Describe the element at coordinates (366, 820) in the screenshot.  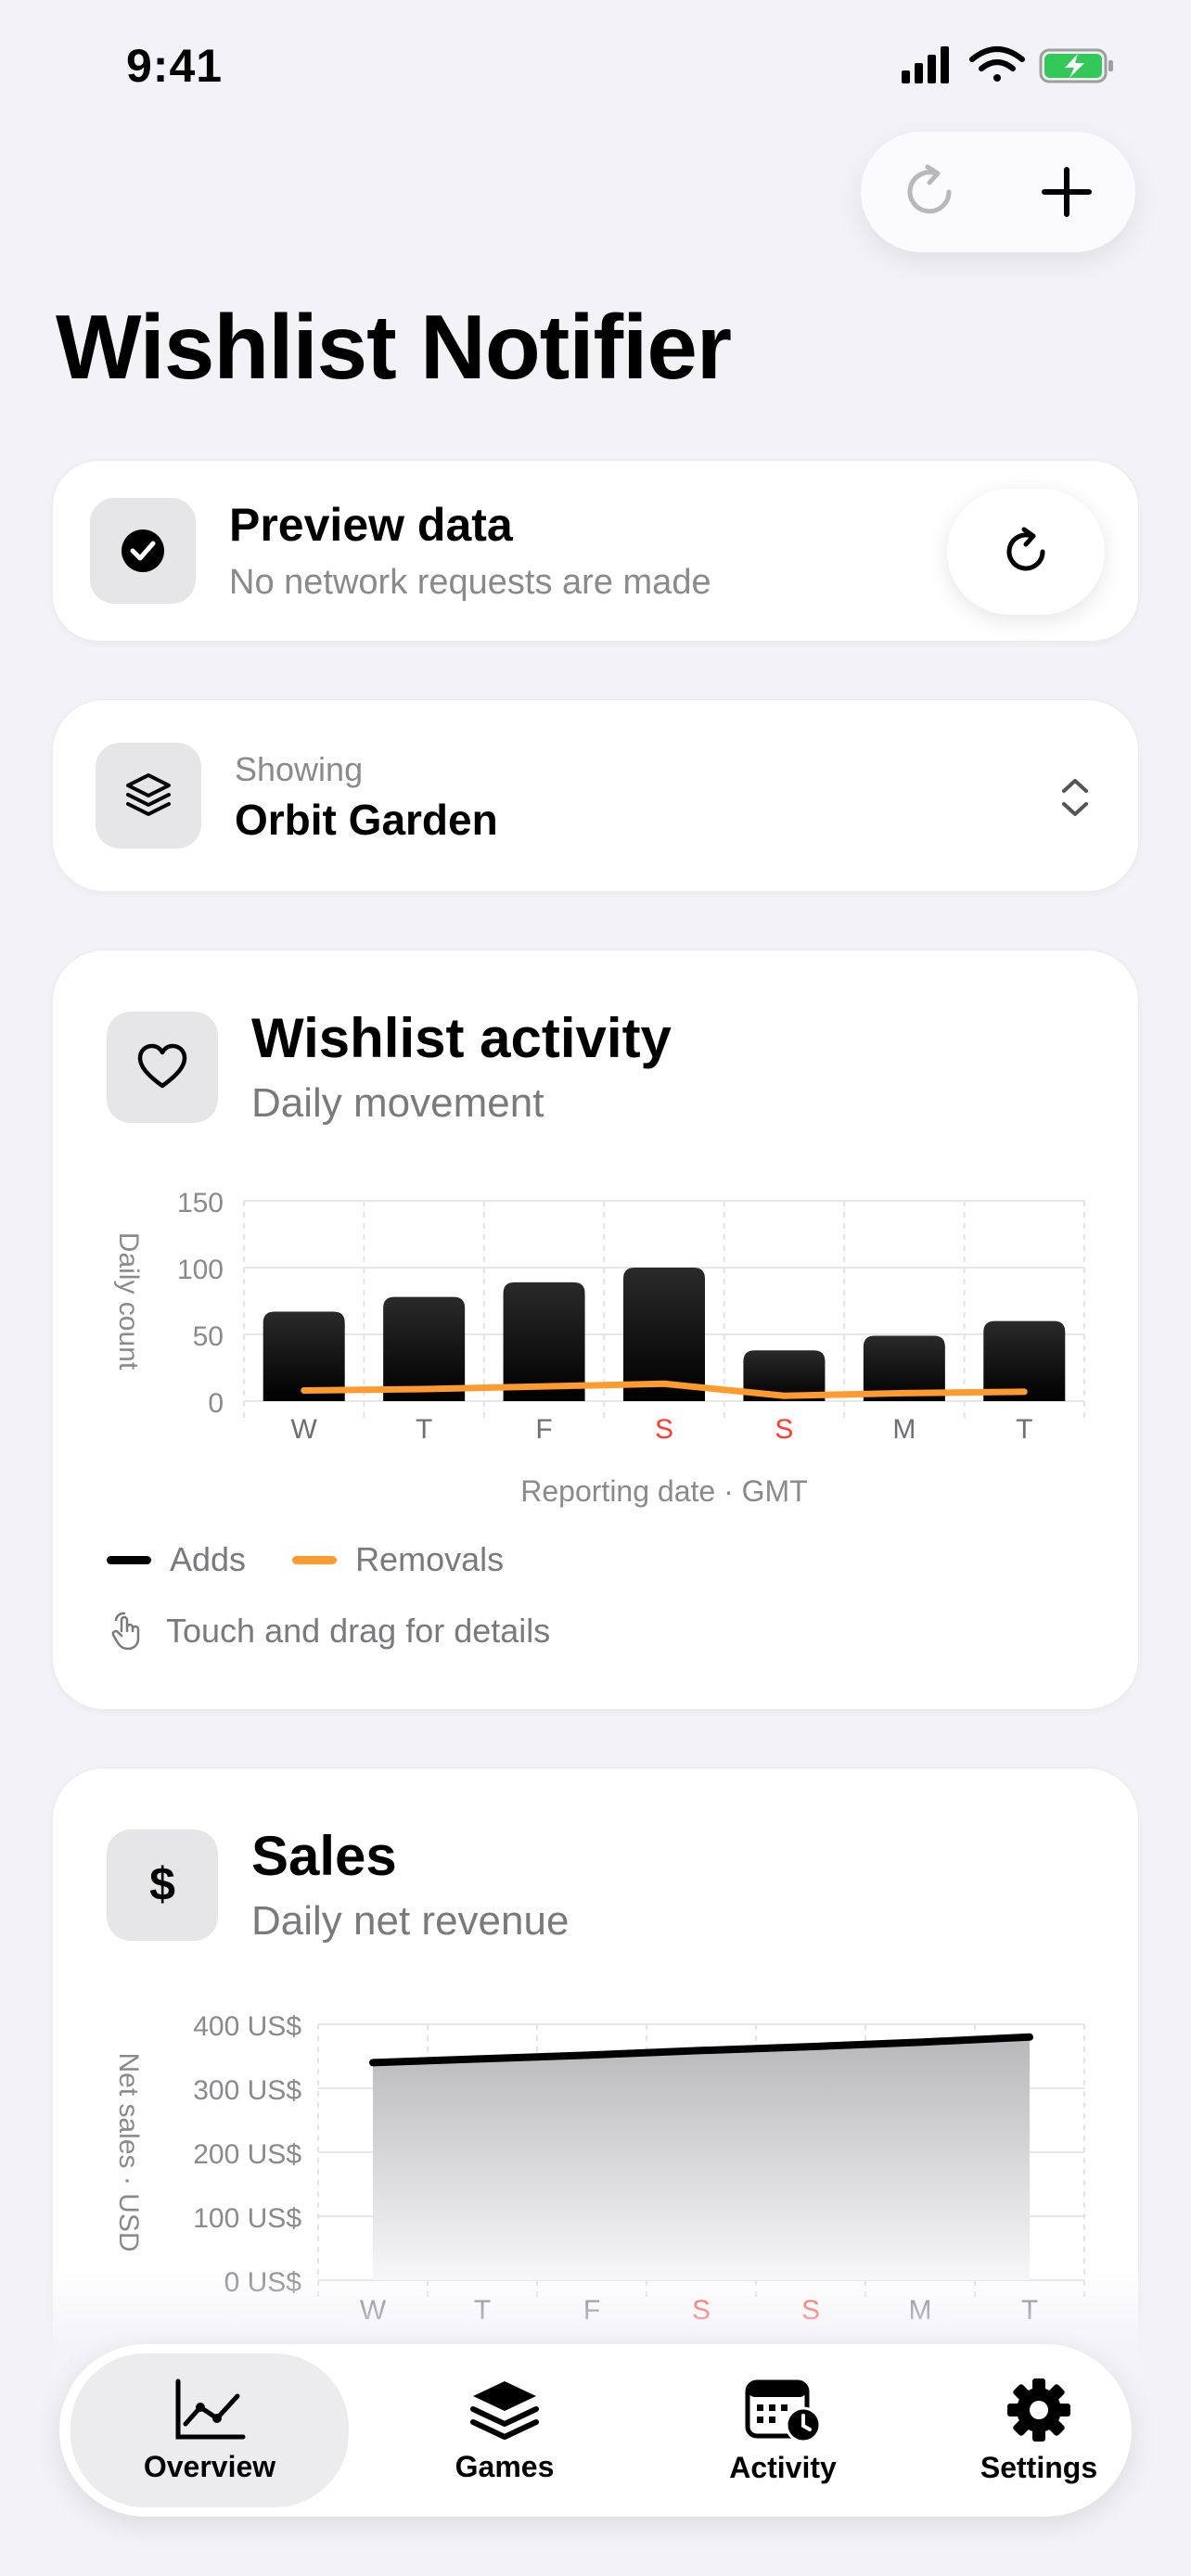
I see `selector-value: Orbit Garden` at that location.